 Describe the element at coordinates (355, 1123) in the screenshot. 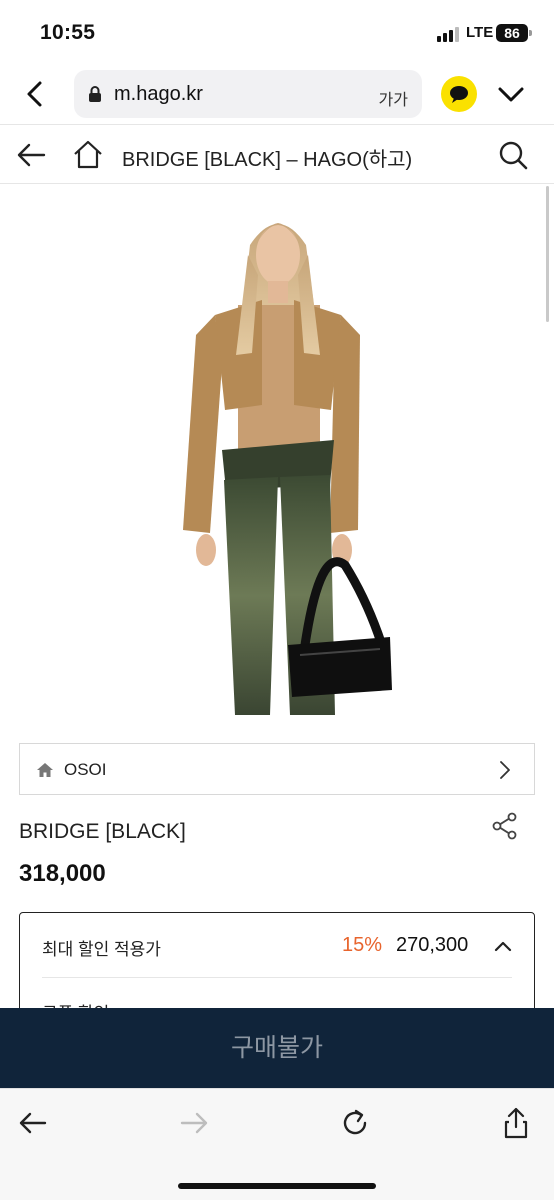

I see `reload-icon` at that location.